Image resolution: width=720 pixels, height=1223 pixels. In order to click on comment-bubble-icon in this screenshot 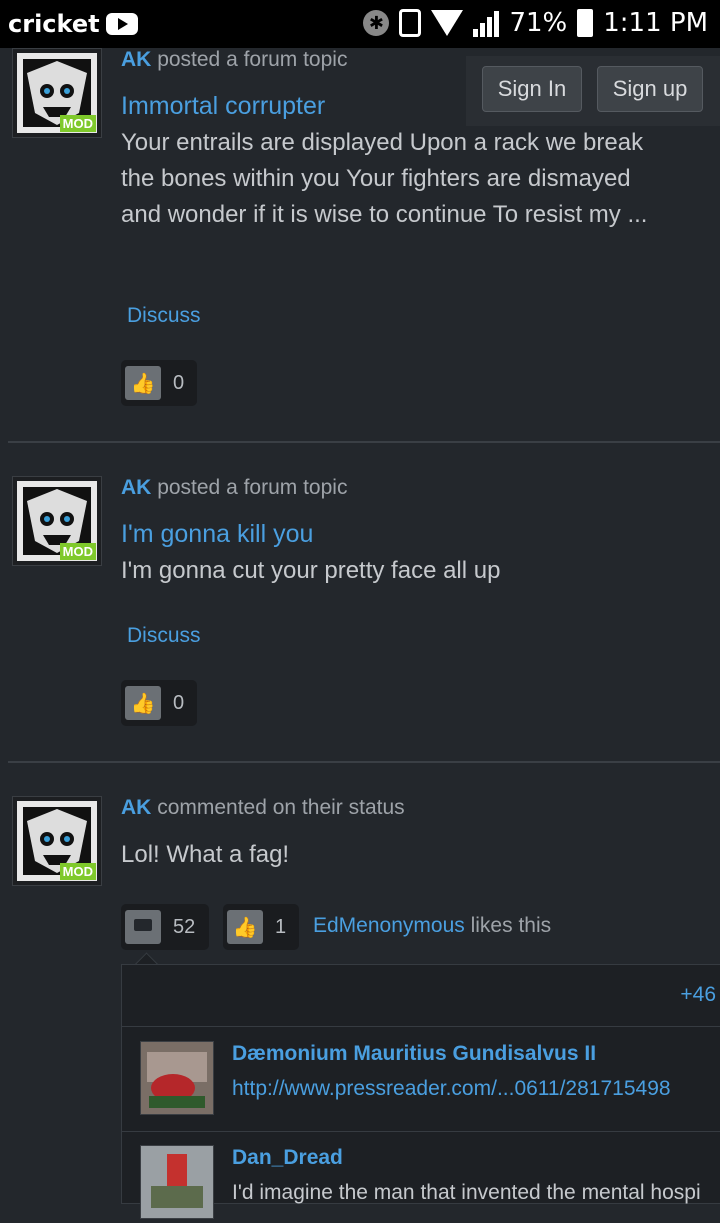, I will do `click(143, 927)`.